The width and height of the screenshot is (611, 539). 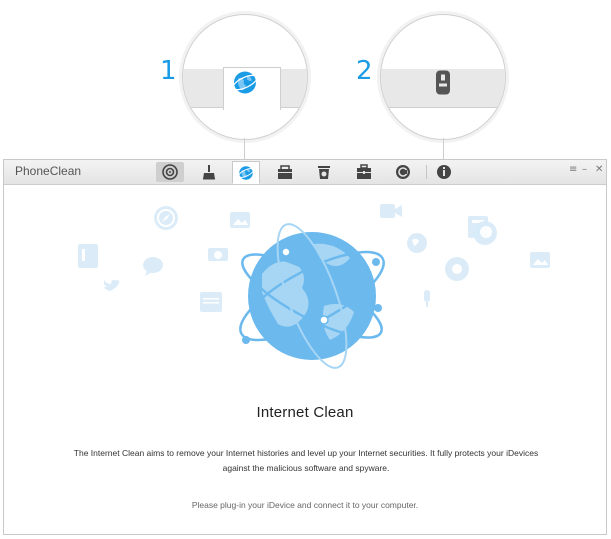 I want to click on info-icon, so click(x=444, y=172).